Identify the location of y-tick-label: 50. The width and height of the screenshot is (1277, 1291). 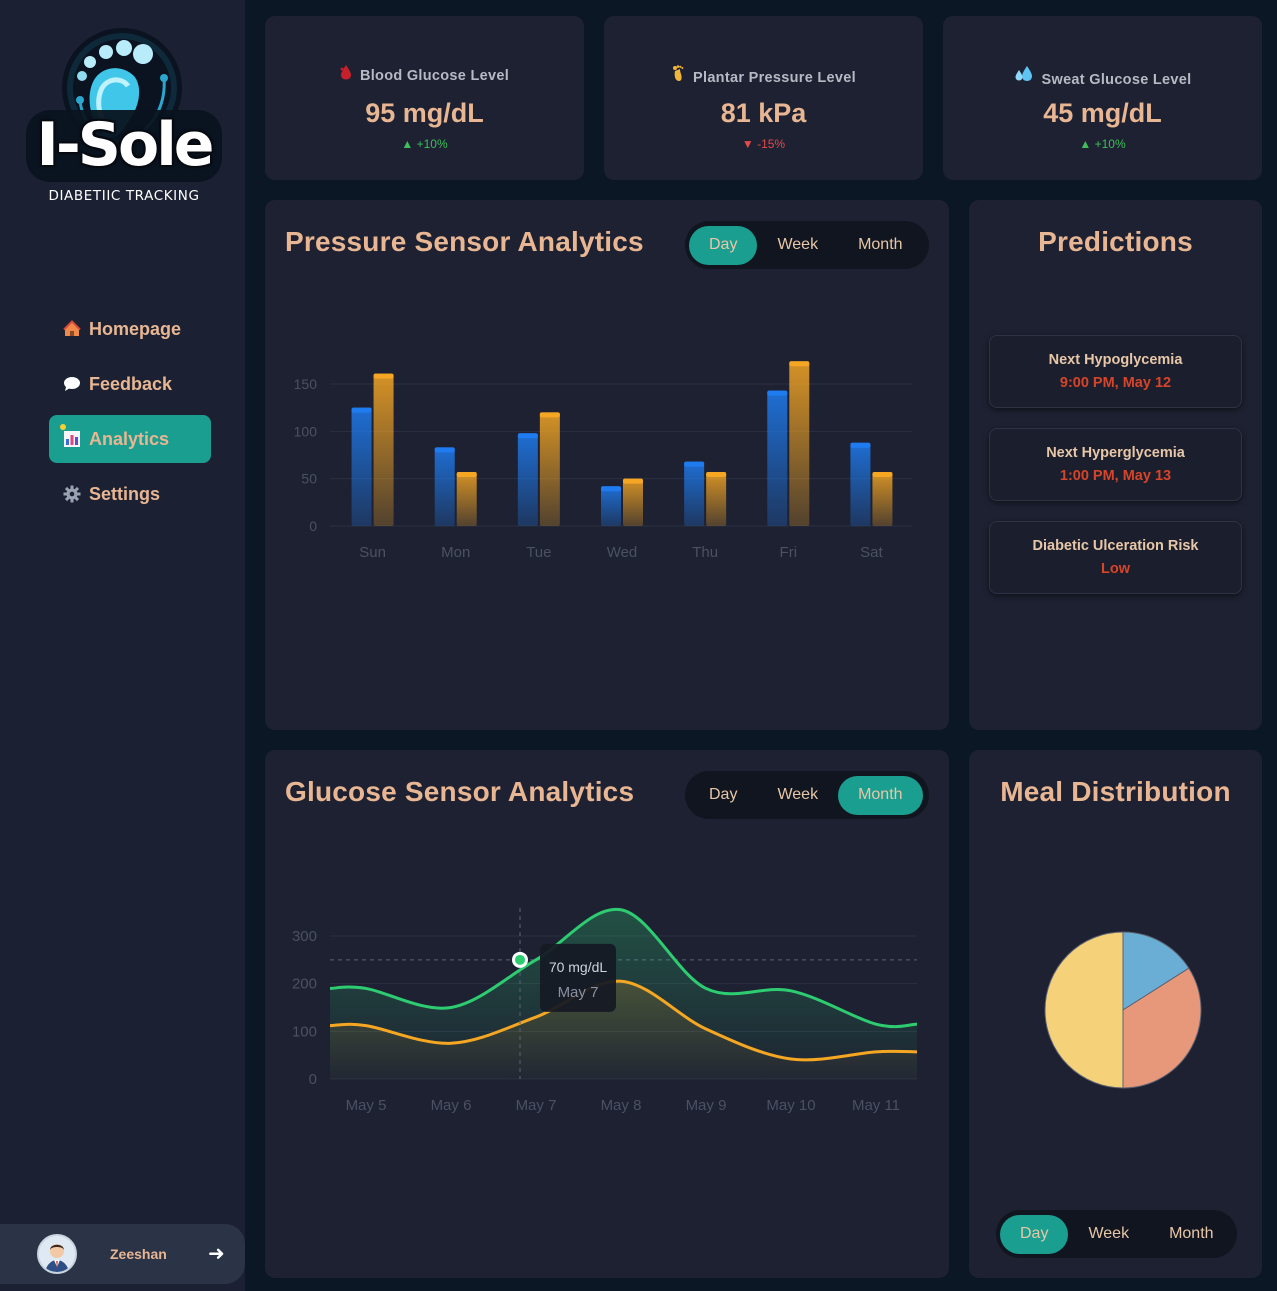
(309, 479).